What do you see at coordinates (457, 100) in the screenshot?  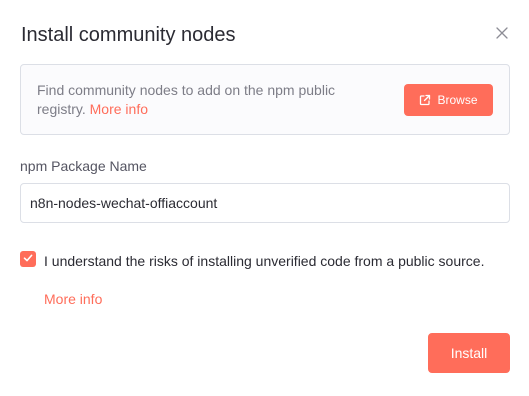 I see `browse-button-label: Browse` at bounding box center [457, 100].